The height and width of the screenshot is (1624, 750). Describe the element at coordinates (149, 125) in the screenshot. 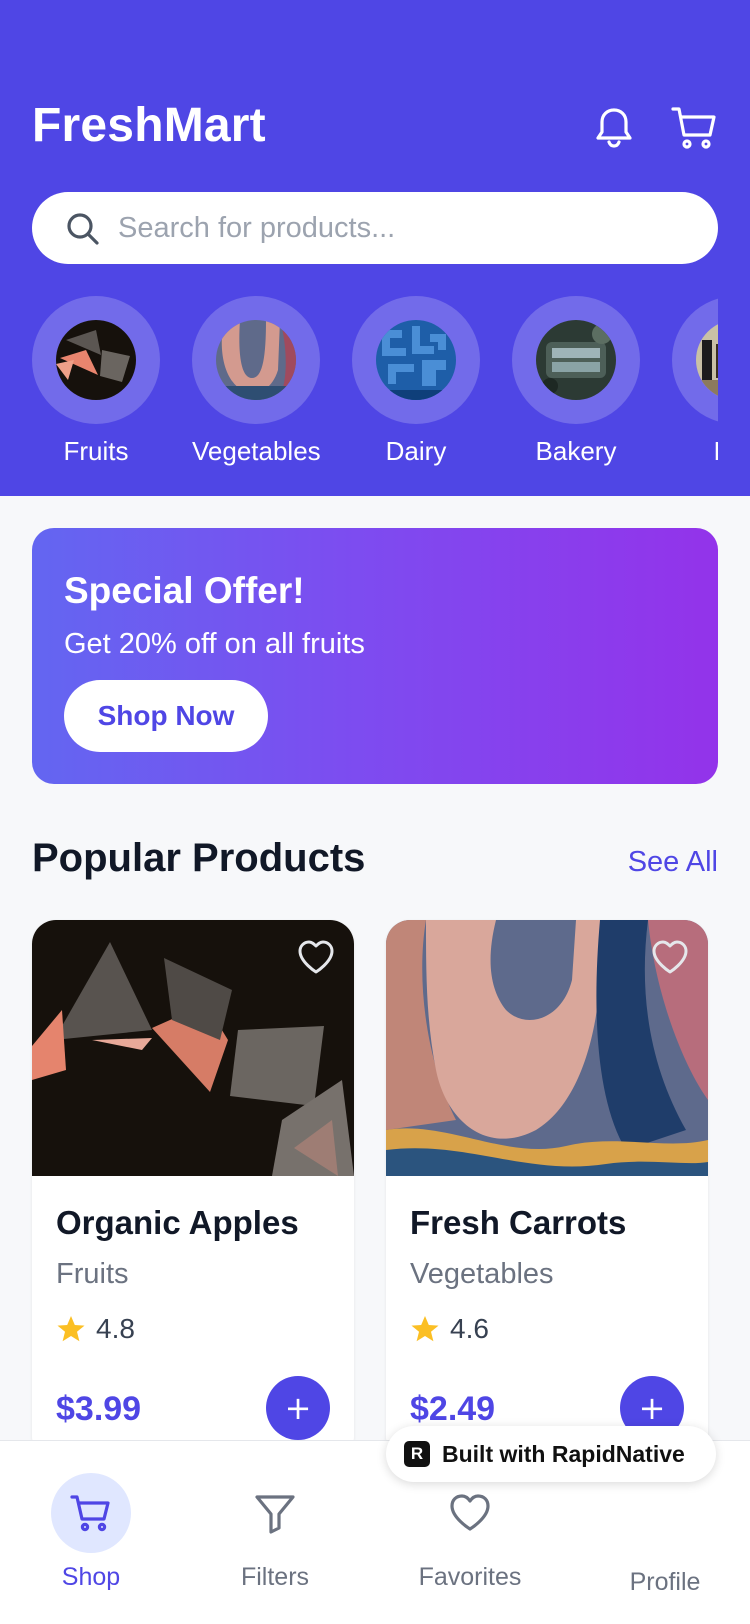

I see `app-title: FreshMart` at that location.